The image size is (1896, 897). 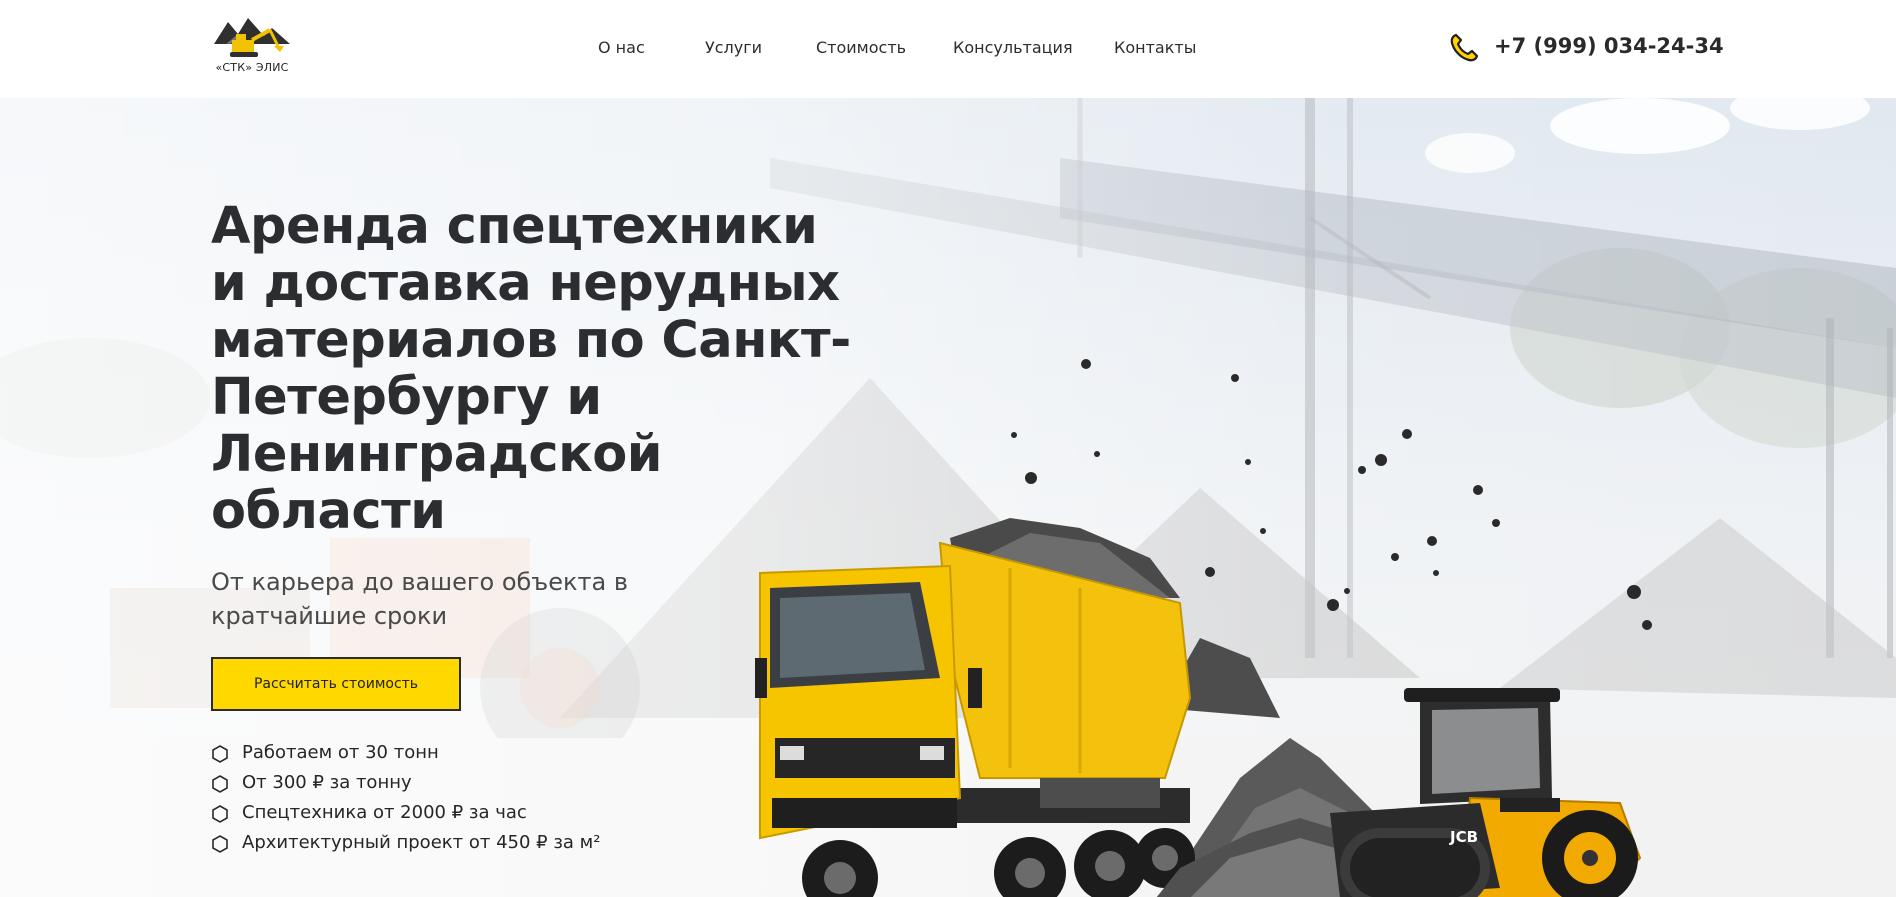 What do you see at coordinates (1609, 46) in the screenshot?
I see `phone-number: +7 (999) 034-24-34` at bounding box center [1609, 46].